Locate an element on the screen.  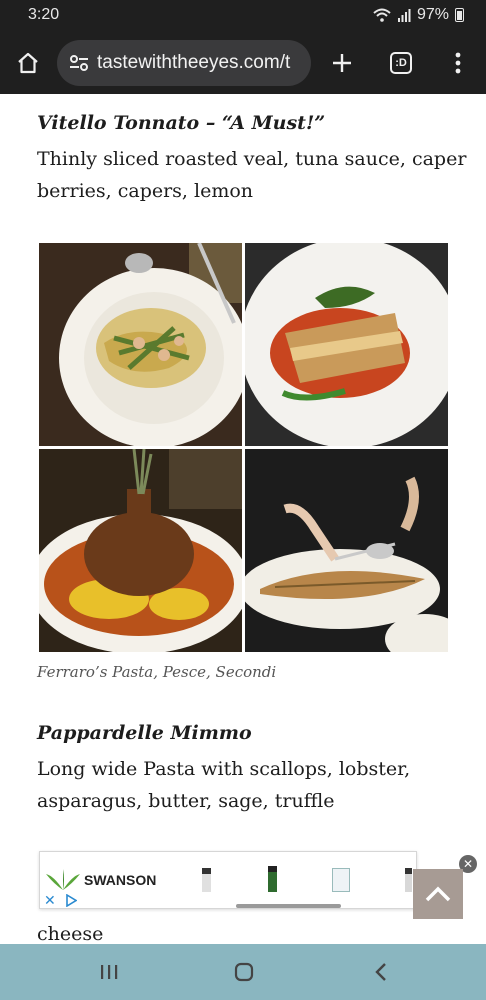
ad-brand: SWANSON is located at coordinates (120, 880).